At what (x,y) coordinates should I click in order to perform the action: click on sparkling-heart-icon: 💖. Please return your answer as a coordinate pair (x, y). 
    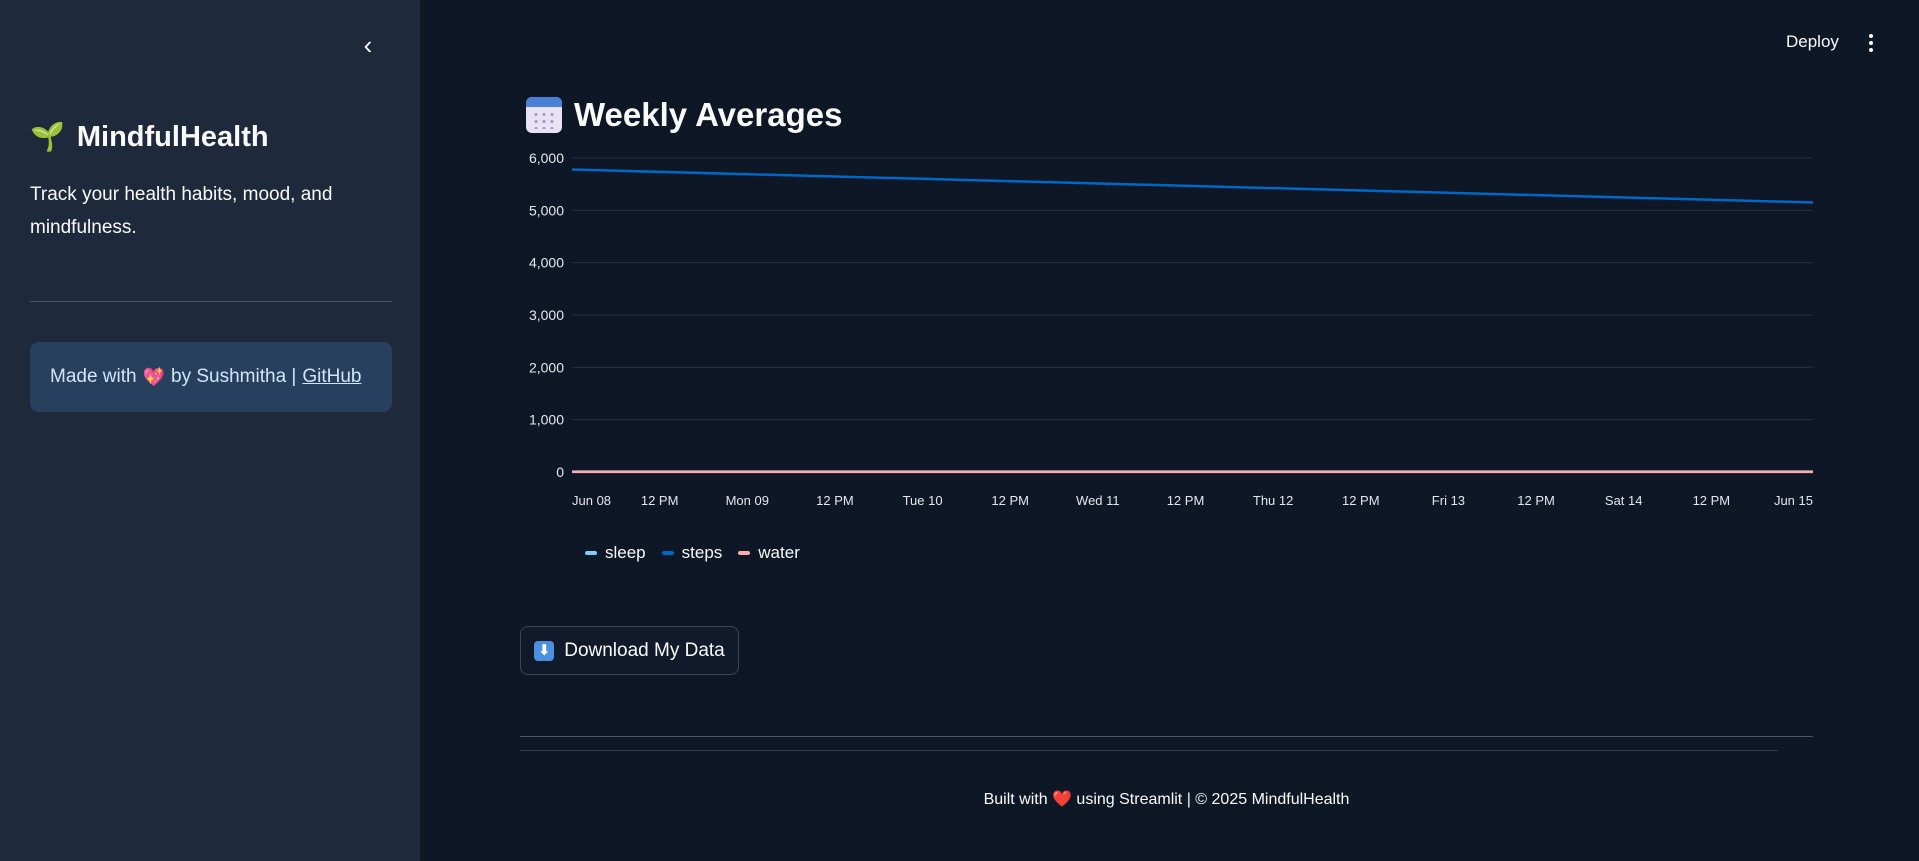
    Looking at the image, I should click on (154, 376).